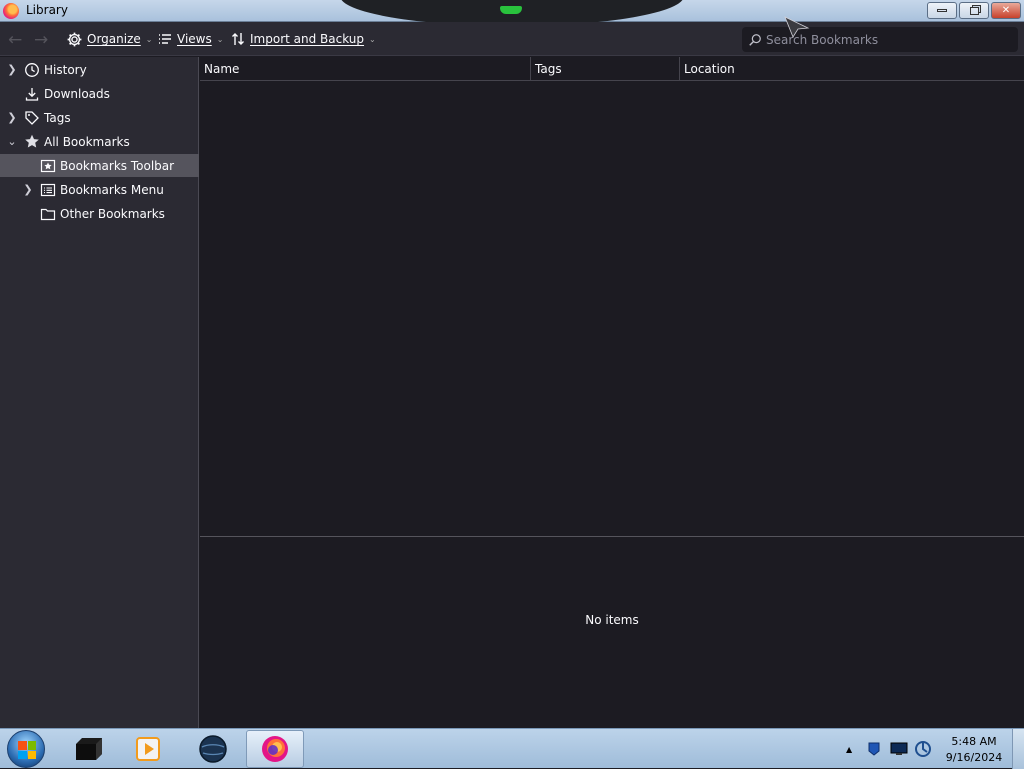 The height and width of the screenshot is (769, 1024). Describe the element at coordinates (57, 117) in the screenshot. I see `sidebar-item-label: Tags` at that location.